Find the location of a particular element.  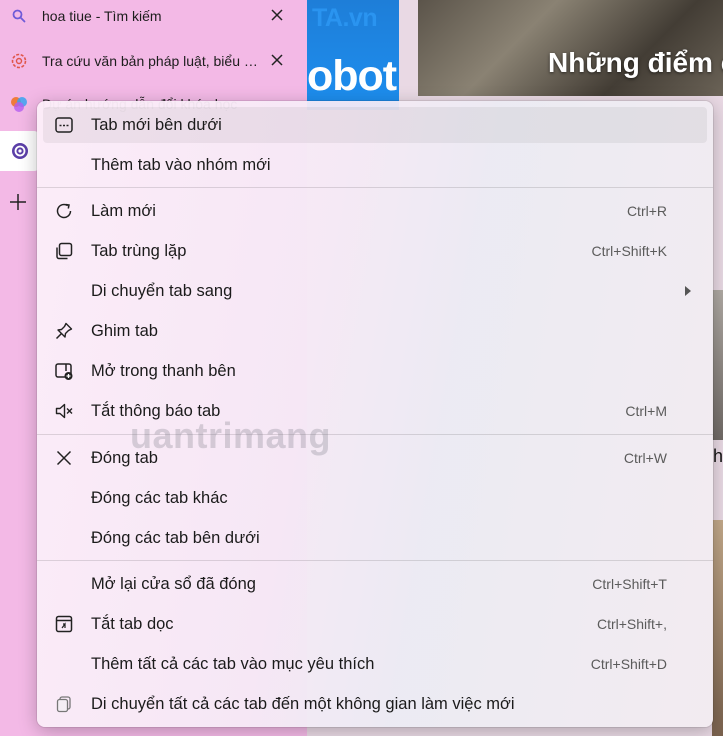

menu-item-new-tab-below: Tab mới bên dưới is located at coordinates (375, 125).